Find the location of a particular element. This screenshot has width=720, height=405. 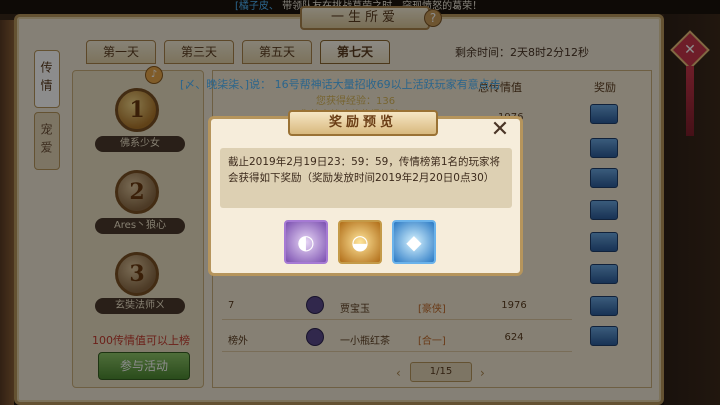

gold-ingot-icon: ◒ is located at coordinates (360, 242).